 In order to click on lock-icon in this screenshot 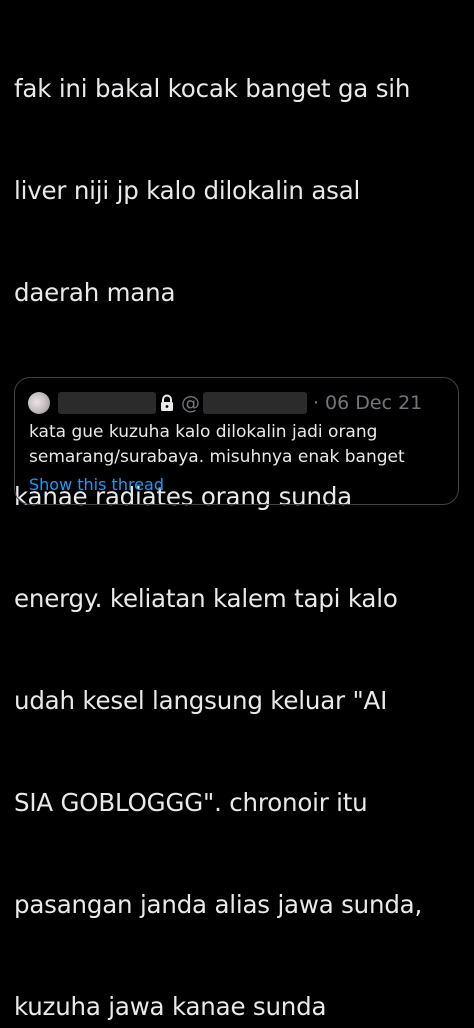, I will do `click(167, 402)`.